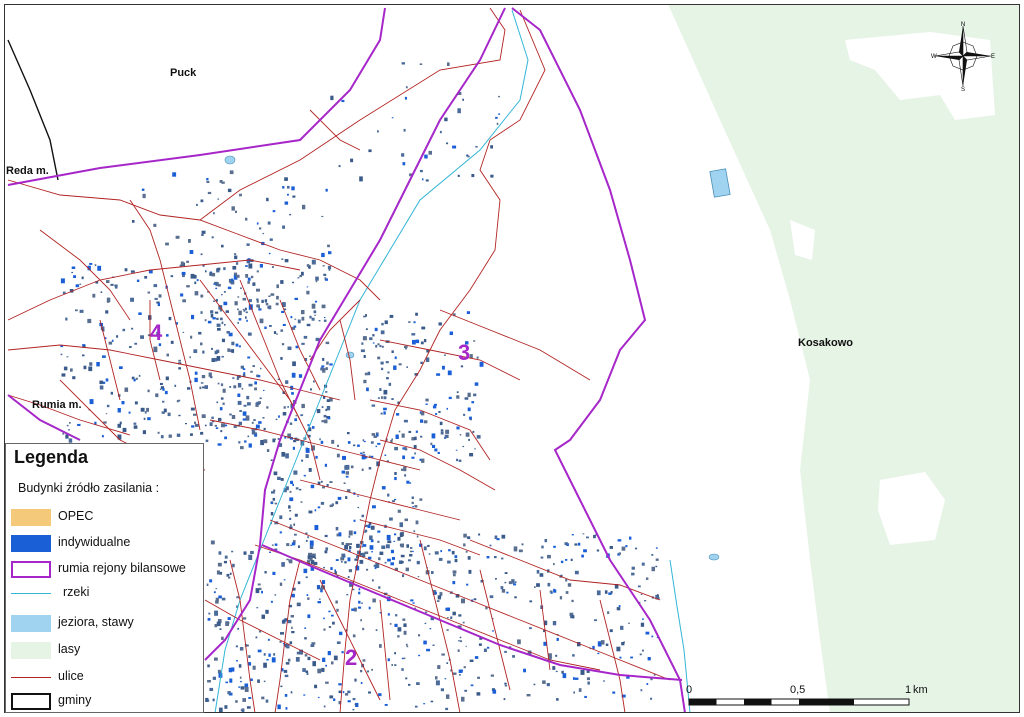  I want to click on place-label-rumia: Rumia m., so click(57, 405).